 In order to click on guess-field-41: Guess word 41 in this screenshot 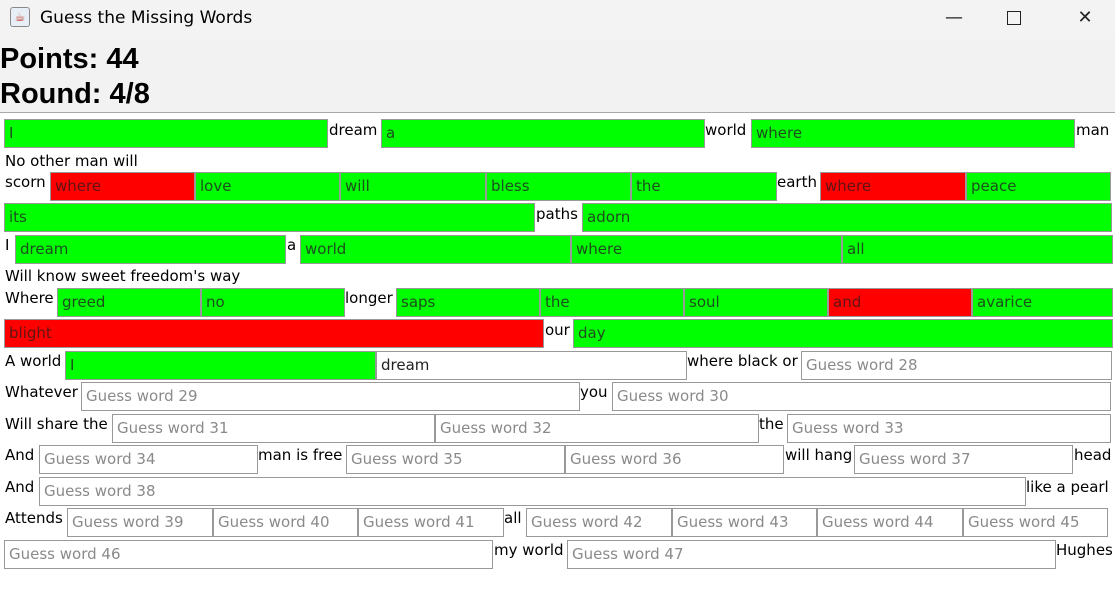, I will do `click(431, 522)`.